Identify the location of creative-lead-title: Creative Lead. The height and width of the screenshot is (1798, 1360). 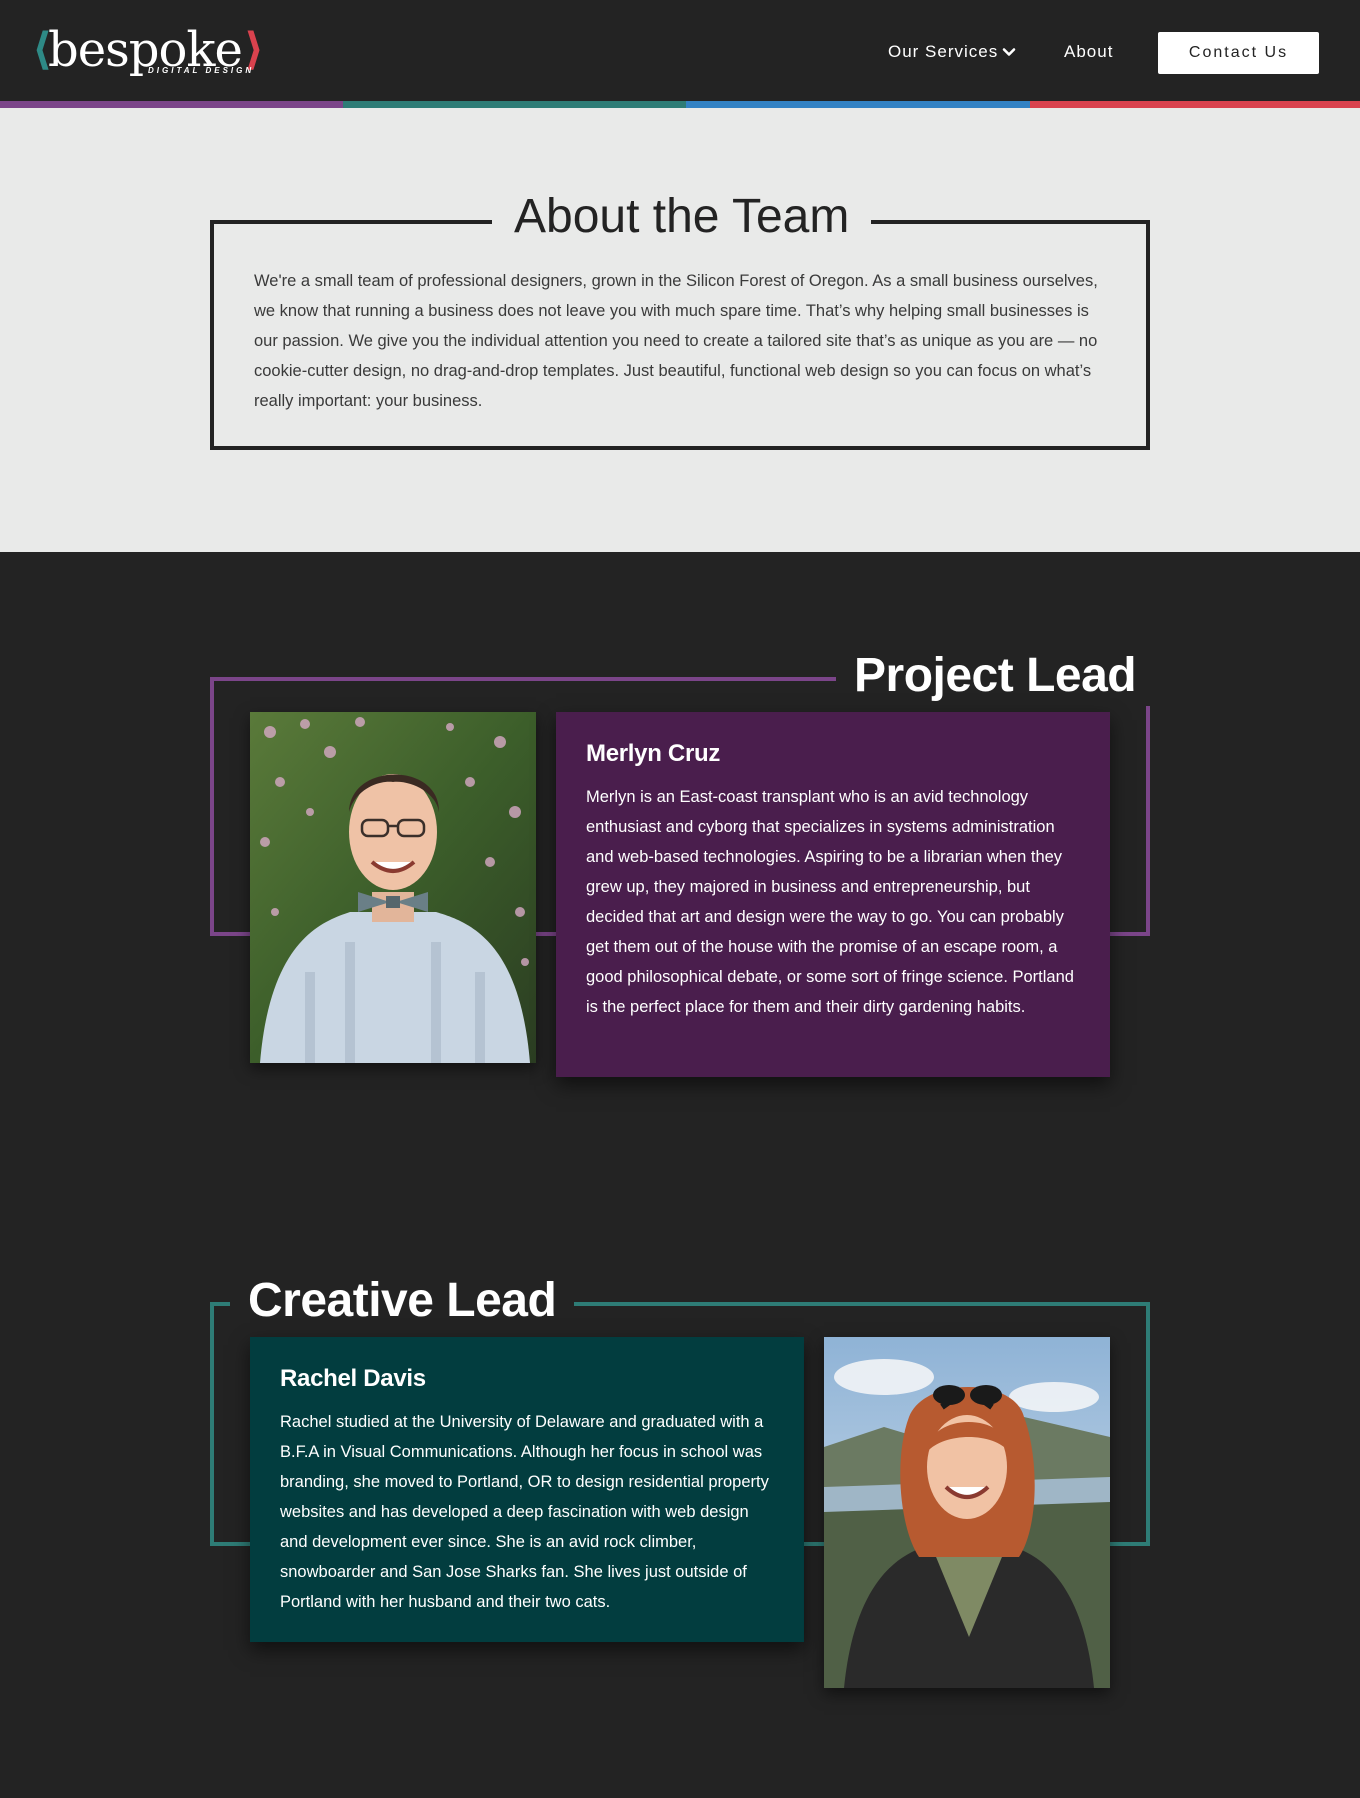
(402, 1301).